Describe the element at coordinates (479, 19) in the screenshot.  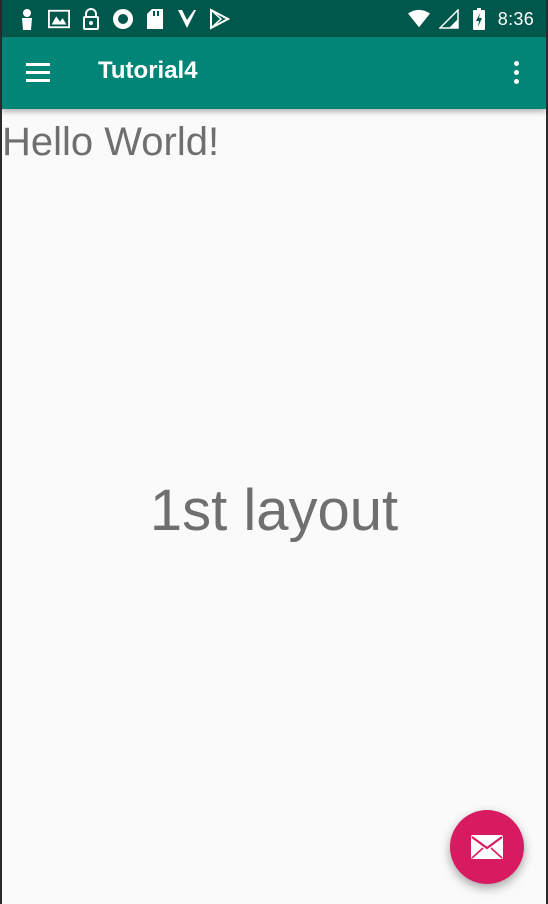
I see `battery-icon` at that location.